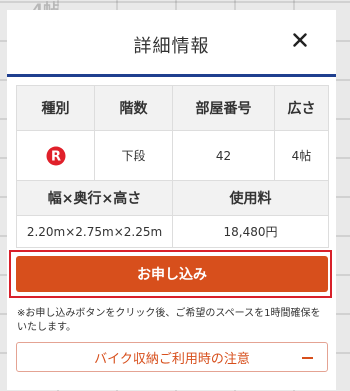 The width and height of the screenshot is (350, 391). I want to click on floor-header: 階数, so click(133, 108).